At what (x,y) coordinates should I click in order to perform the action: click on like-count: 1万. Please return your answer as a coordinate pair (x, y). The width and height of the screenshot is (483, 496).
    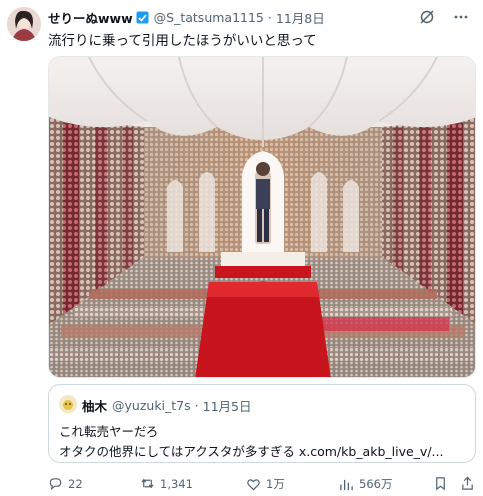
    Looking at the image, I should click on (275, 484).